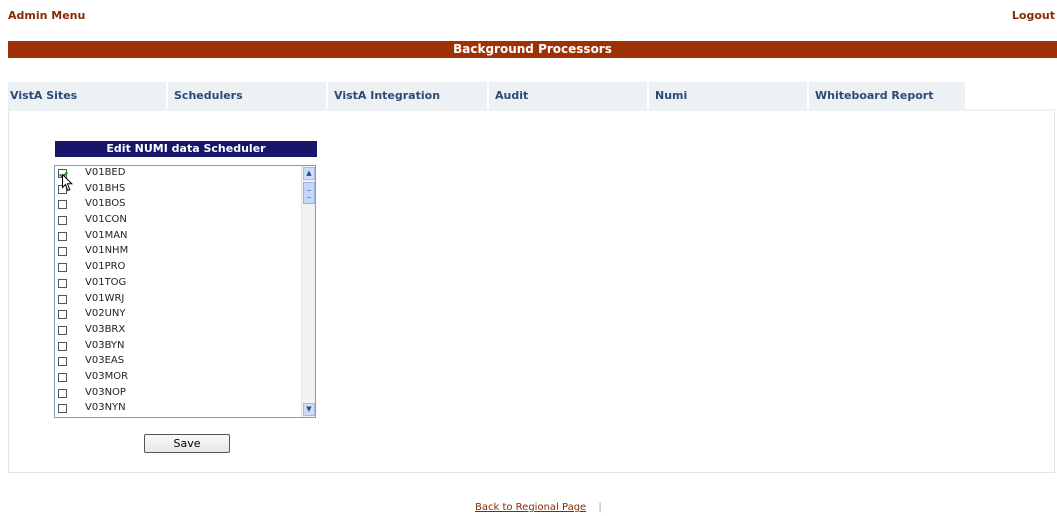 The width and height of the screenshot is (1057, 516). What do you see at coordinates (309, 173) in the screenshot?
I see `scroll-up-arrow-icon: ▲` at bounding box center [309, 173].